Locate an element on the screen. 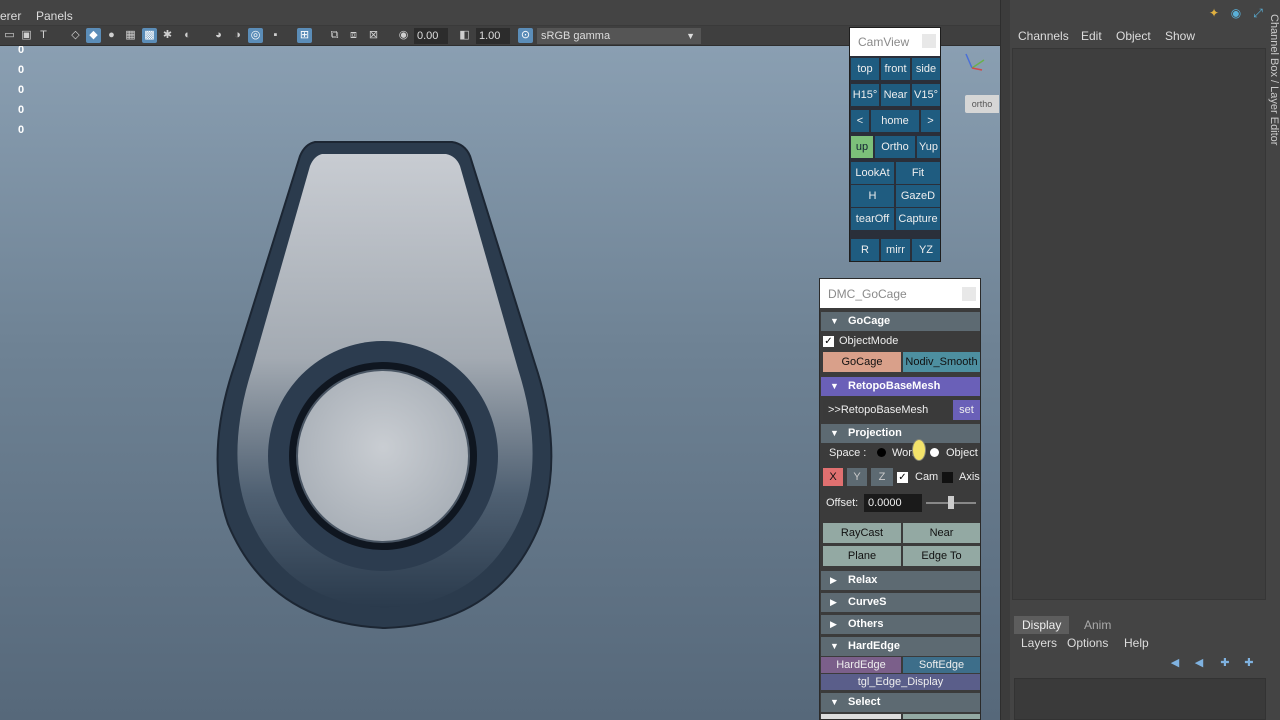 This screenshot has height=720, width=1280. antialias-icon: ◎ is located at coordinates (255, 35).